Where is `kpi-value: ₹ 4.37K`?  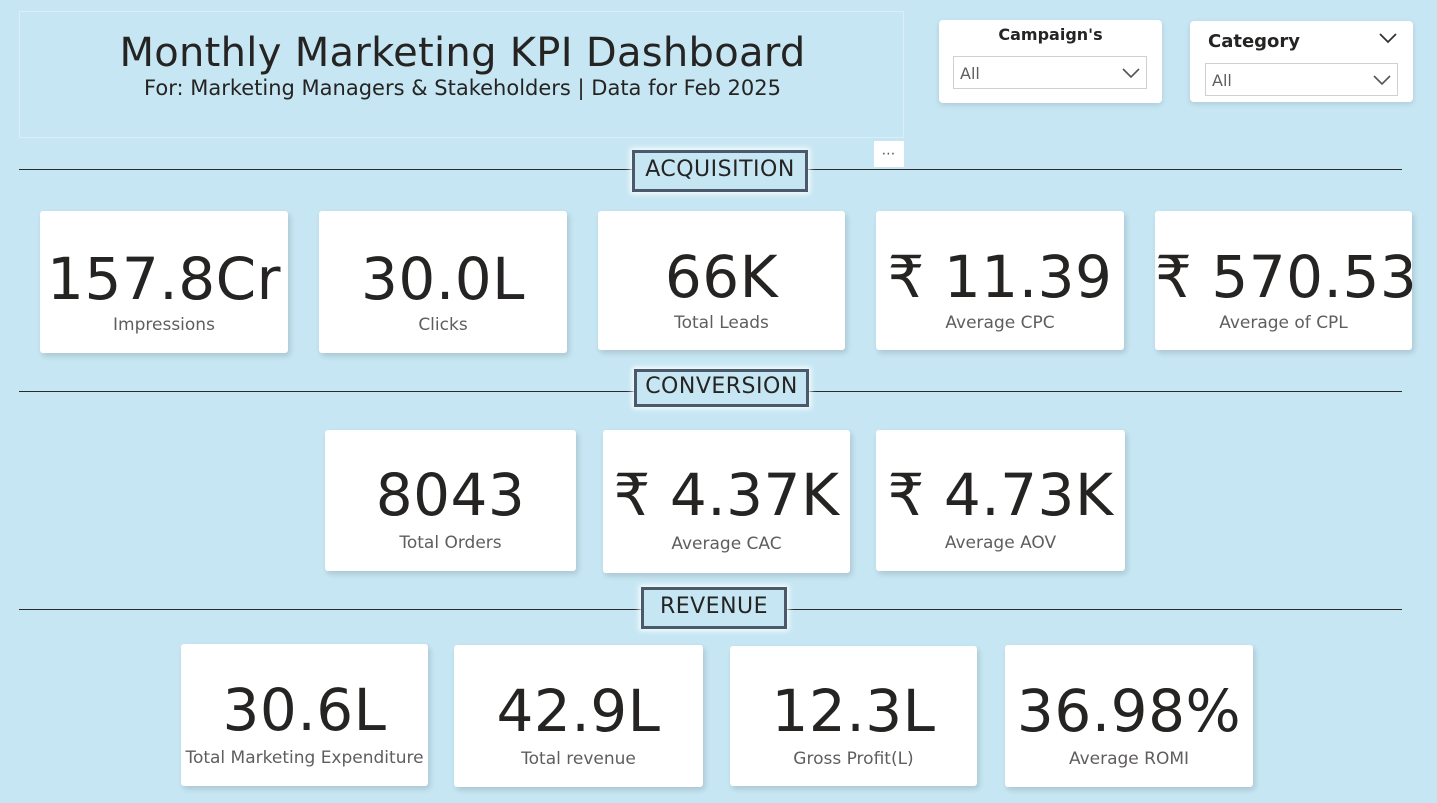 kpi-value: ₹ 4.37K is located at coordinates (726, 495).